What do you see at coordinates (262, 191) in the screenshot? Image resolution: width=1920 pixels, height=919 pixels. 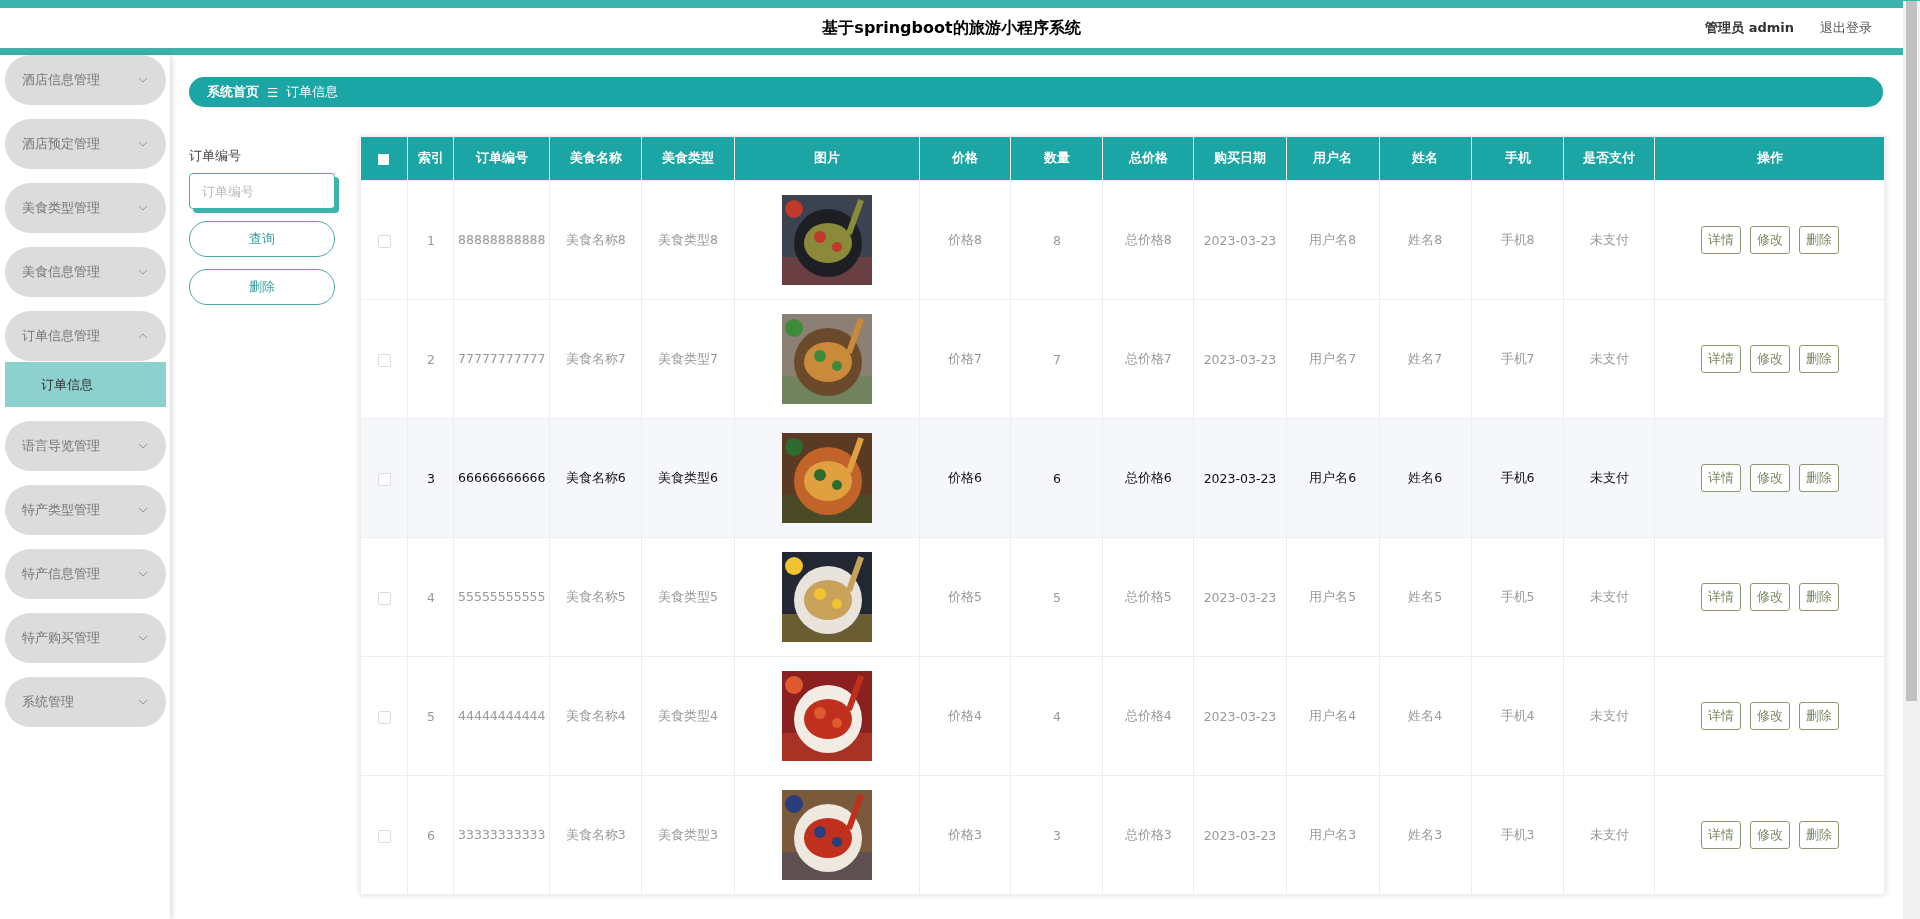 I see `order-number-field: 订单编号` at bounding box center [262, 191].